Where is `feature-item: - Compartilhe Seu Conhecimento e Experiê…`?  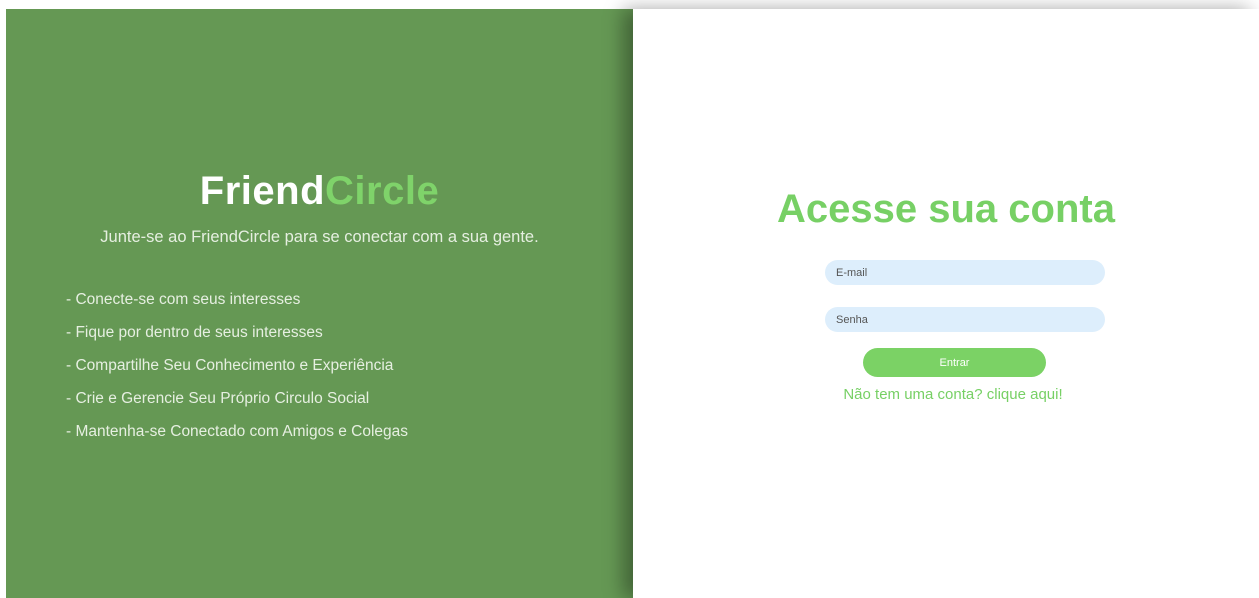 feature-item: - Compartilhe Seu Conhecimento e Experiê… is located at coordinates (230, 365).